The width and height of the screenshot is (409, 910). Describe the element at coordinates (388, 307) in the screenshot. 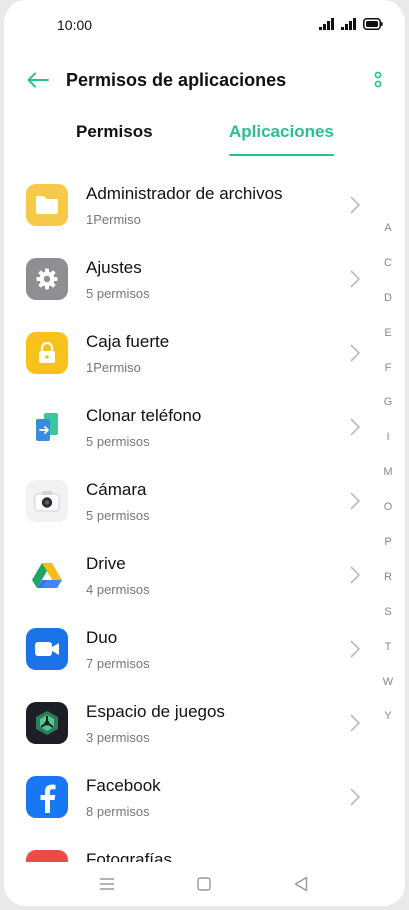

I see `alpha-letter: D` at that location.